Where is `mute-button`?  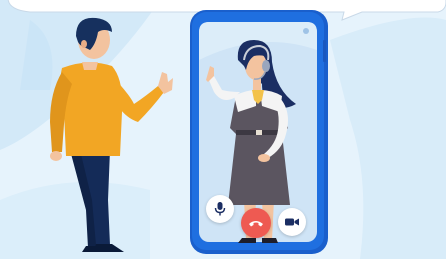
mute-button is located at coordinates (220, 209).